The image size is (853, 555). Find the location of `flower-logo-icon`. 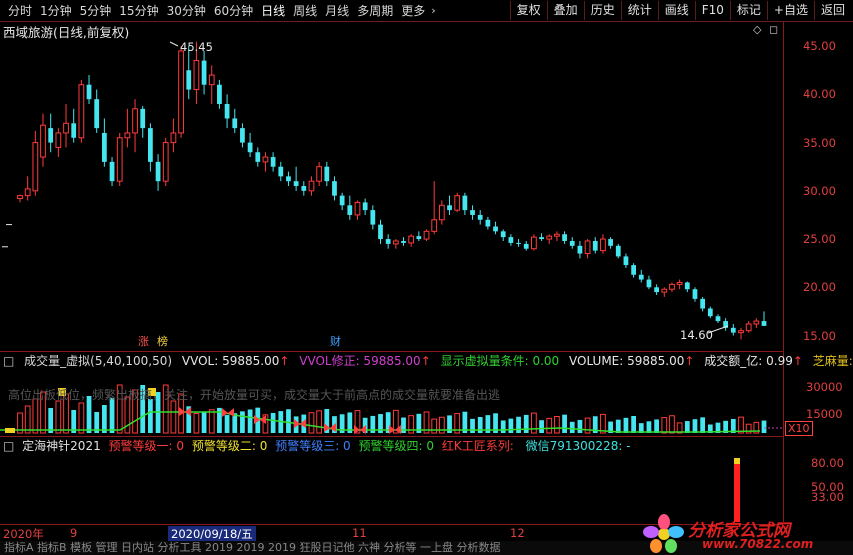

flower-logo-icon is located at coordinates (663, 533).